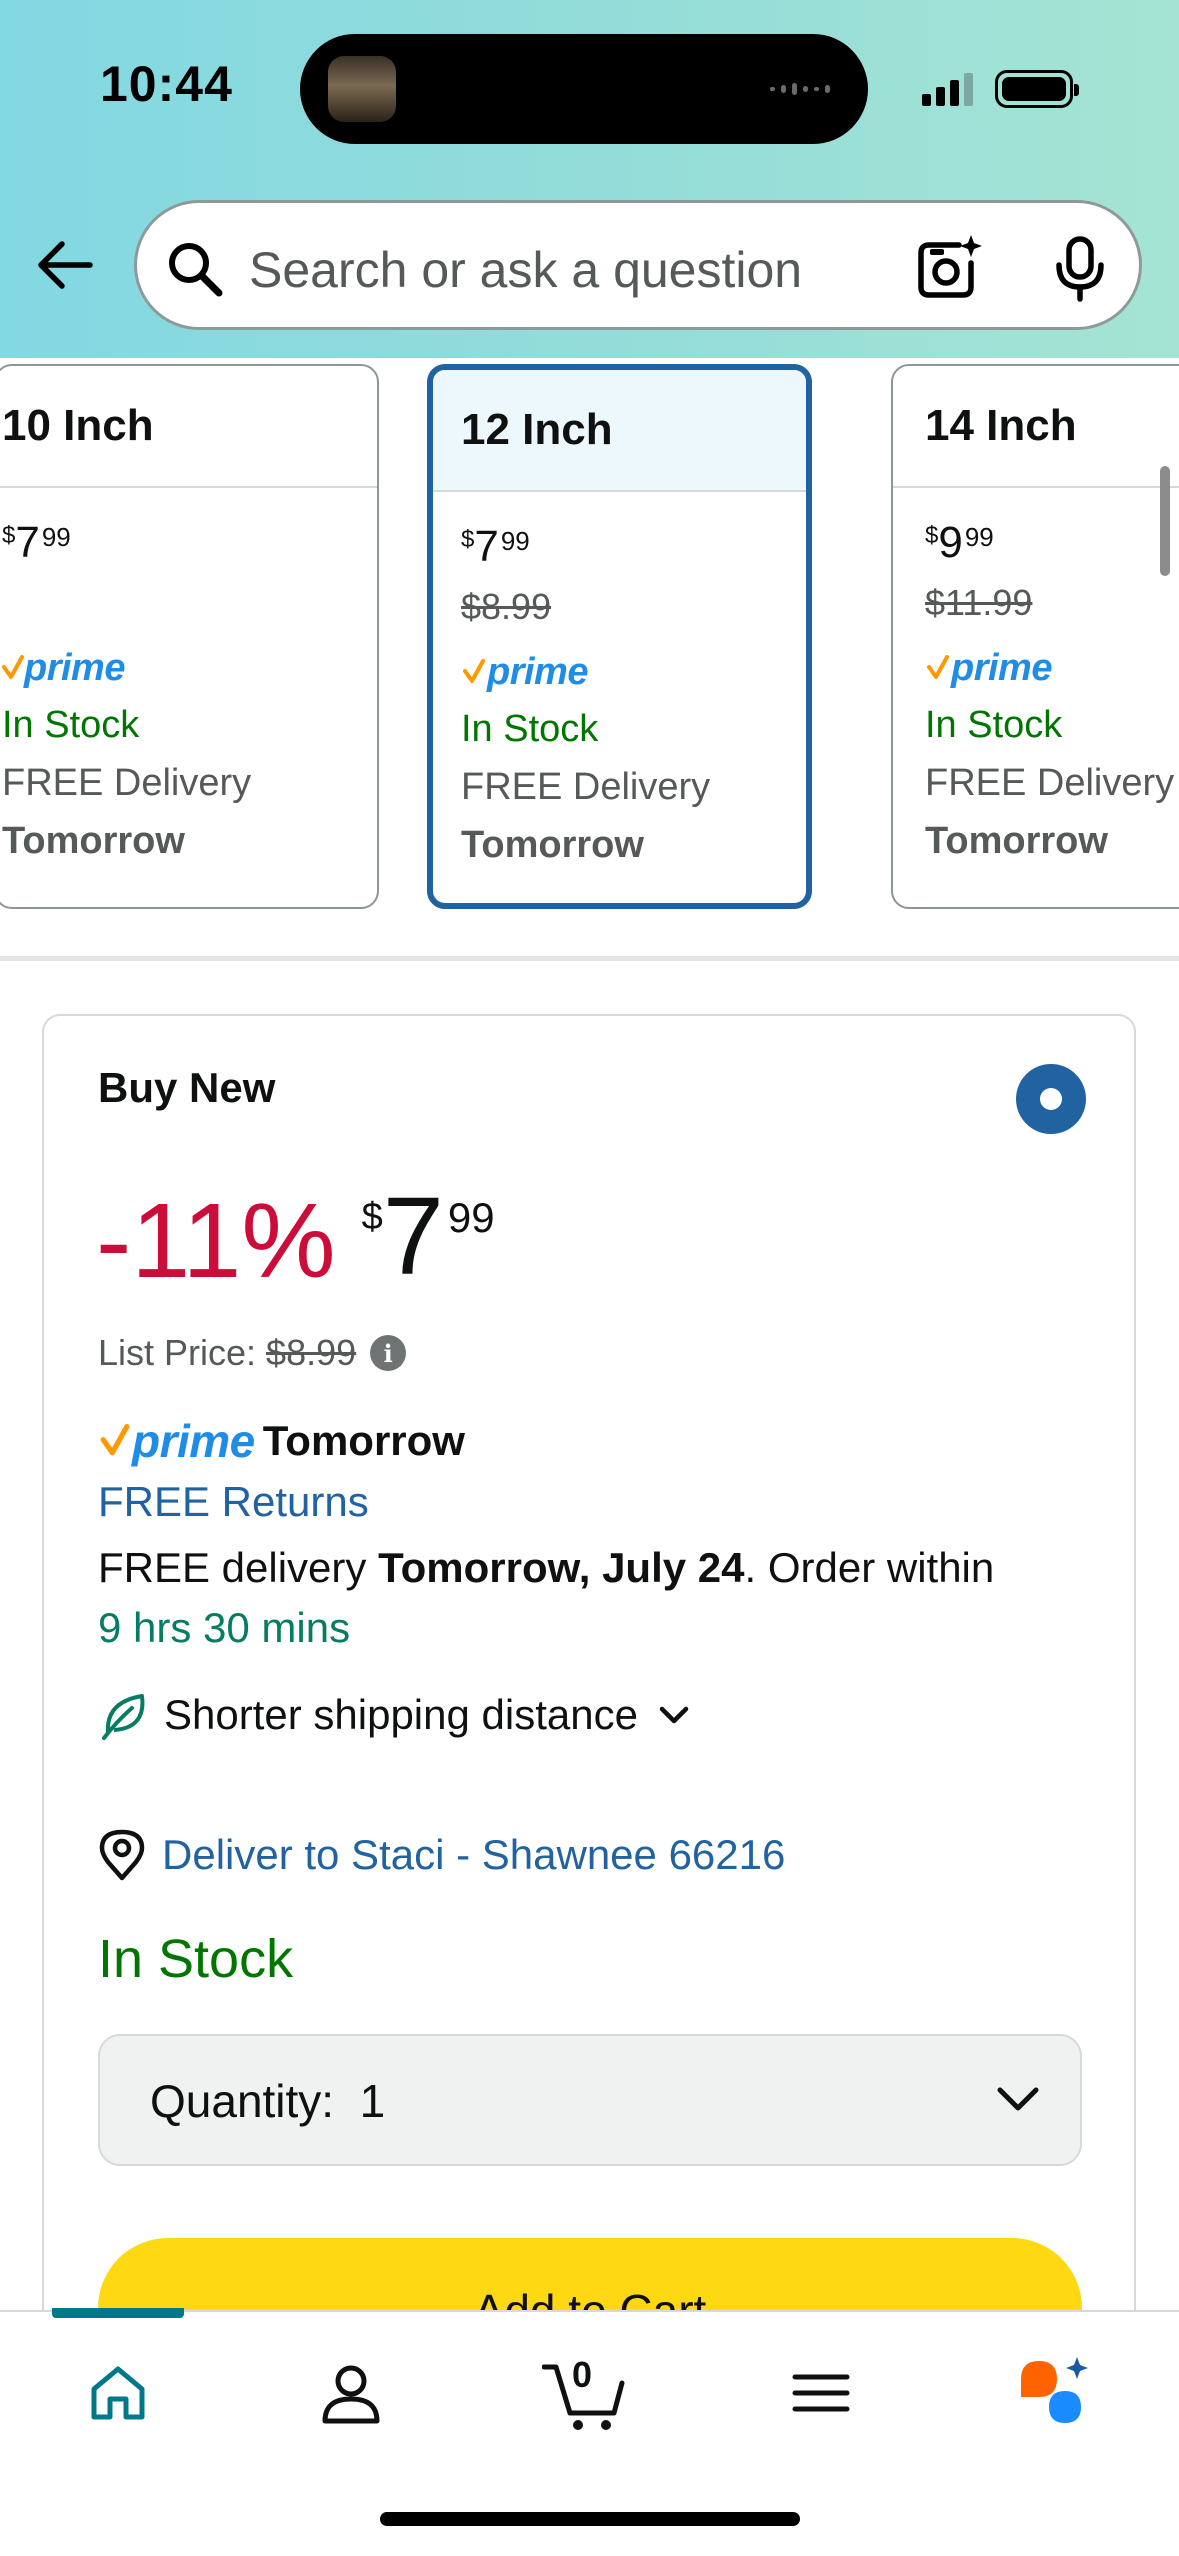  What do you see at coordinates (506, 606) in the screenshot?
I see `size-option-list-price: $8.99` at bounding box center [506, 606].